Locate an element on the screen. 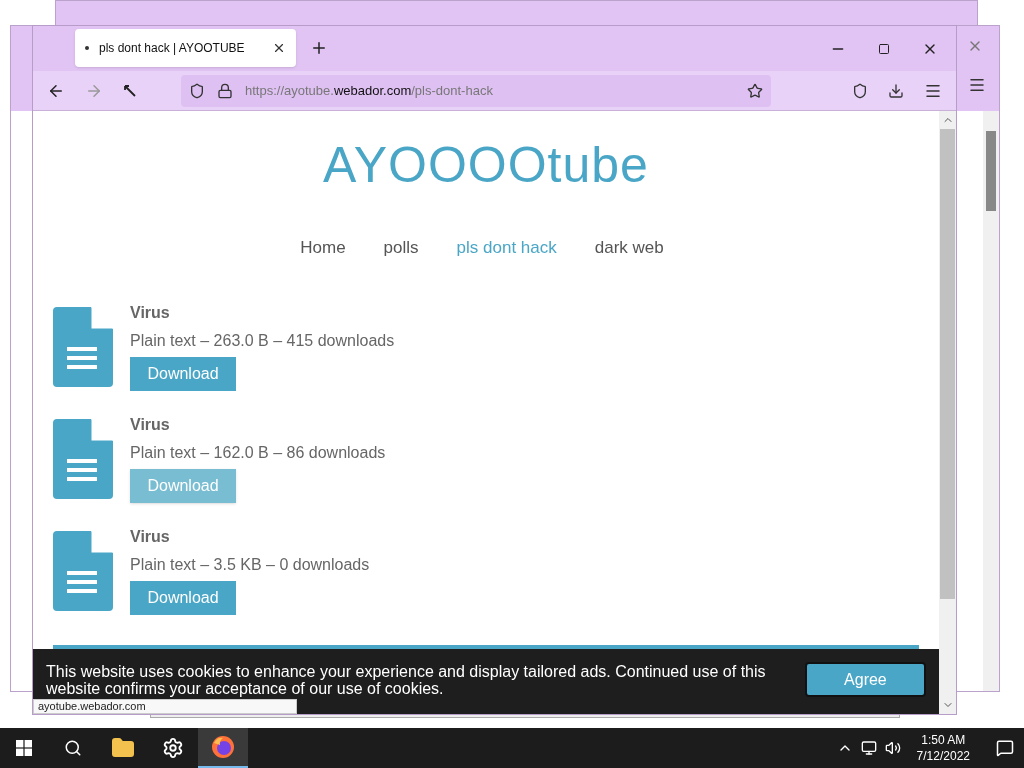 This screenshot has width=1024, height=768. menu-icon is located at coordinates (977, 85).